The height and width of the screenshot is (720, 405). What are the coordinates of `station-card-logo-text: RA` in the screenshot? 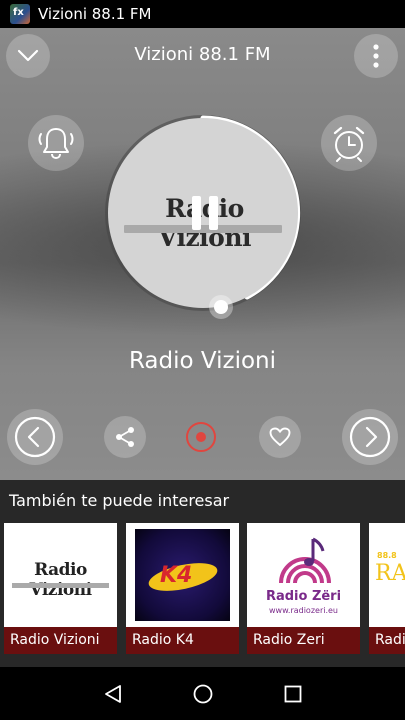 It's located at (390, 573).